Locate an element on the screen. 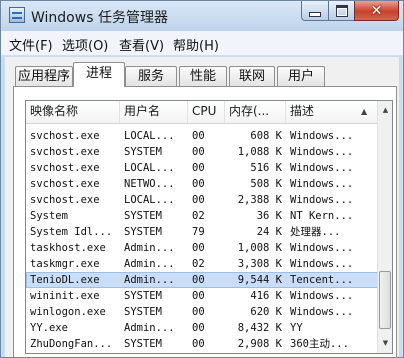 The height and width of the screenshot is (358, 404). process-memory-cell: 2,388 K is located at coordinates (259, 200).